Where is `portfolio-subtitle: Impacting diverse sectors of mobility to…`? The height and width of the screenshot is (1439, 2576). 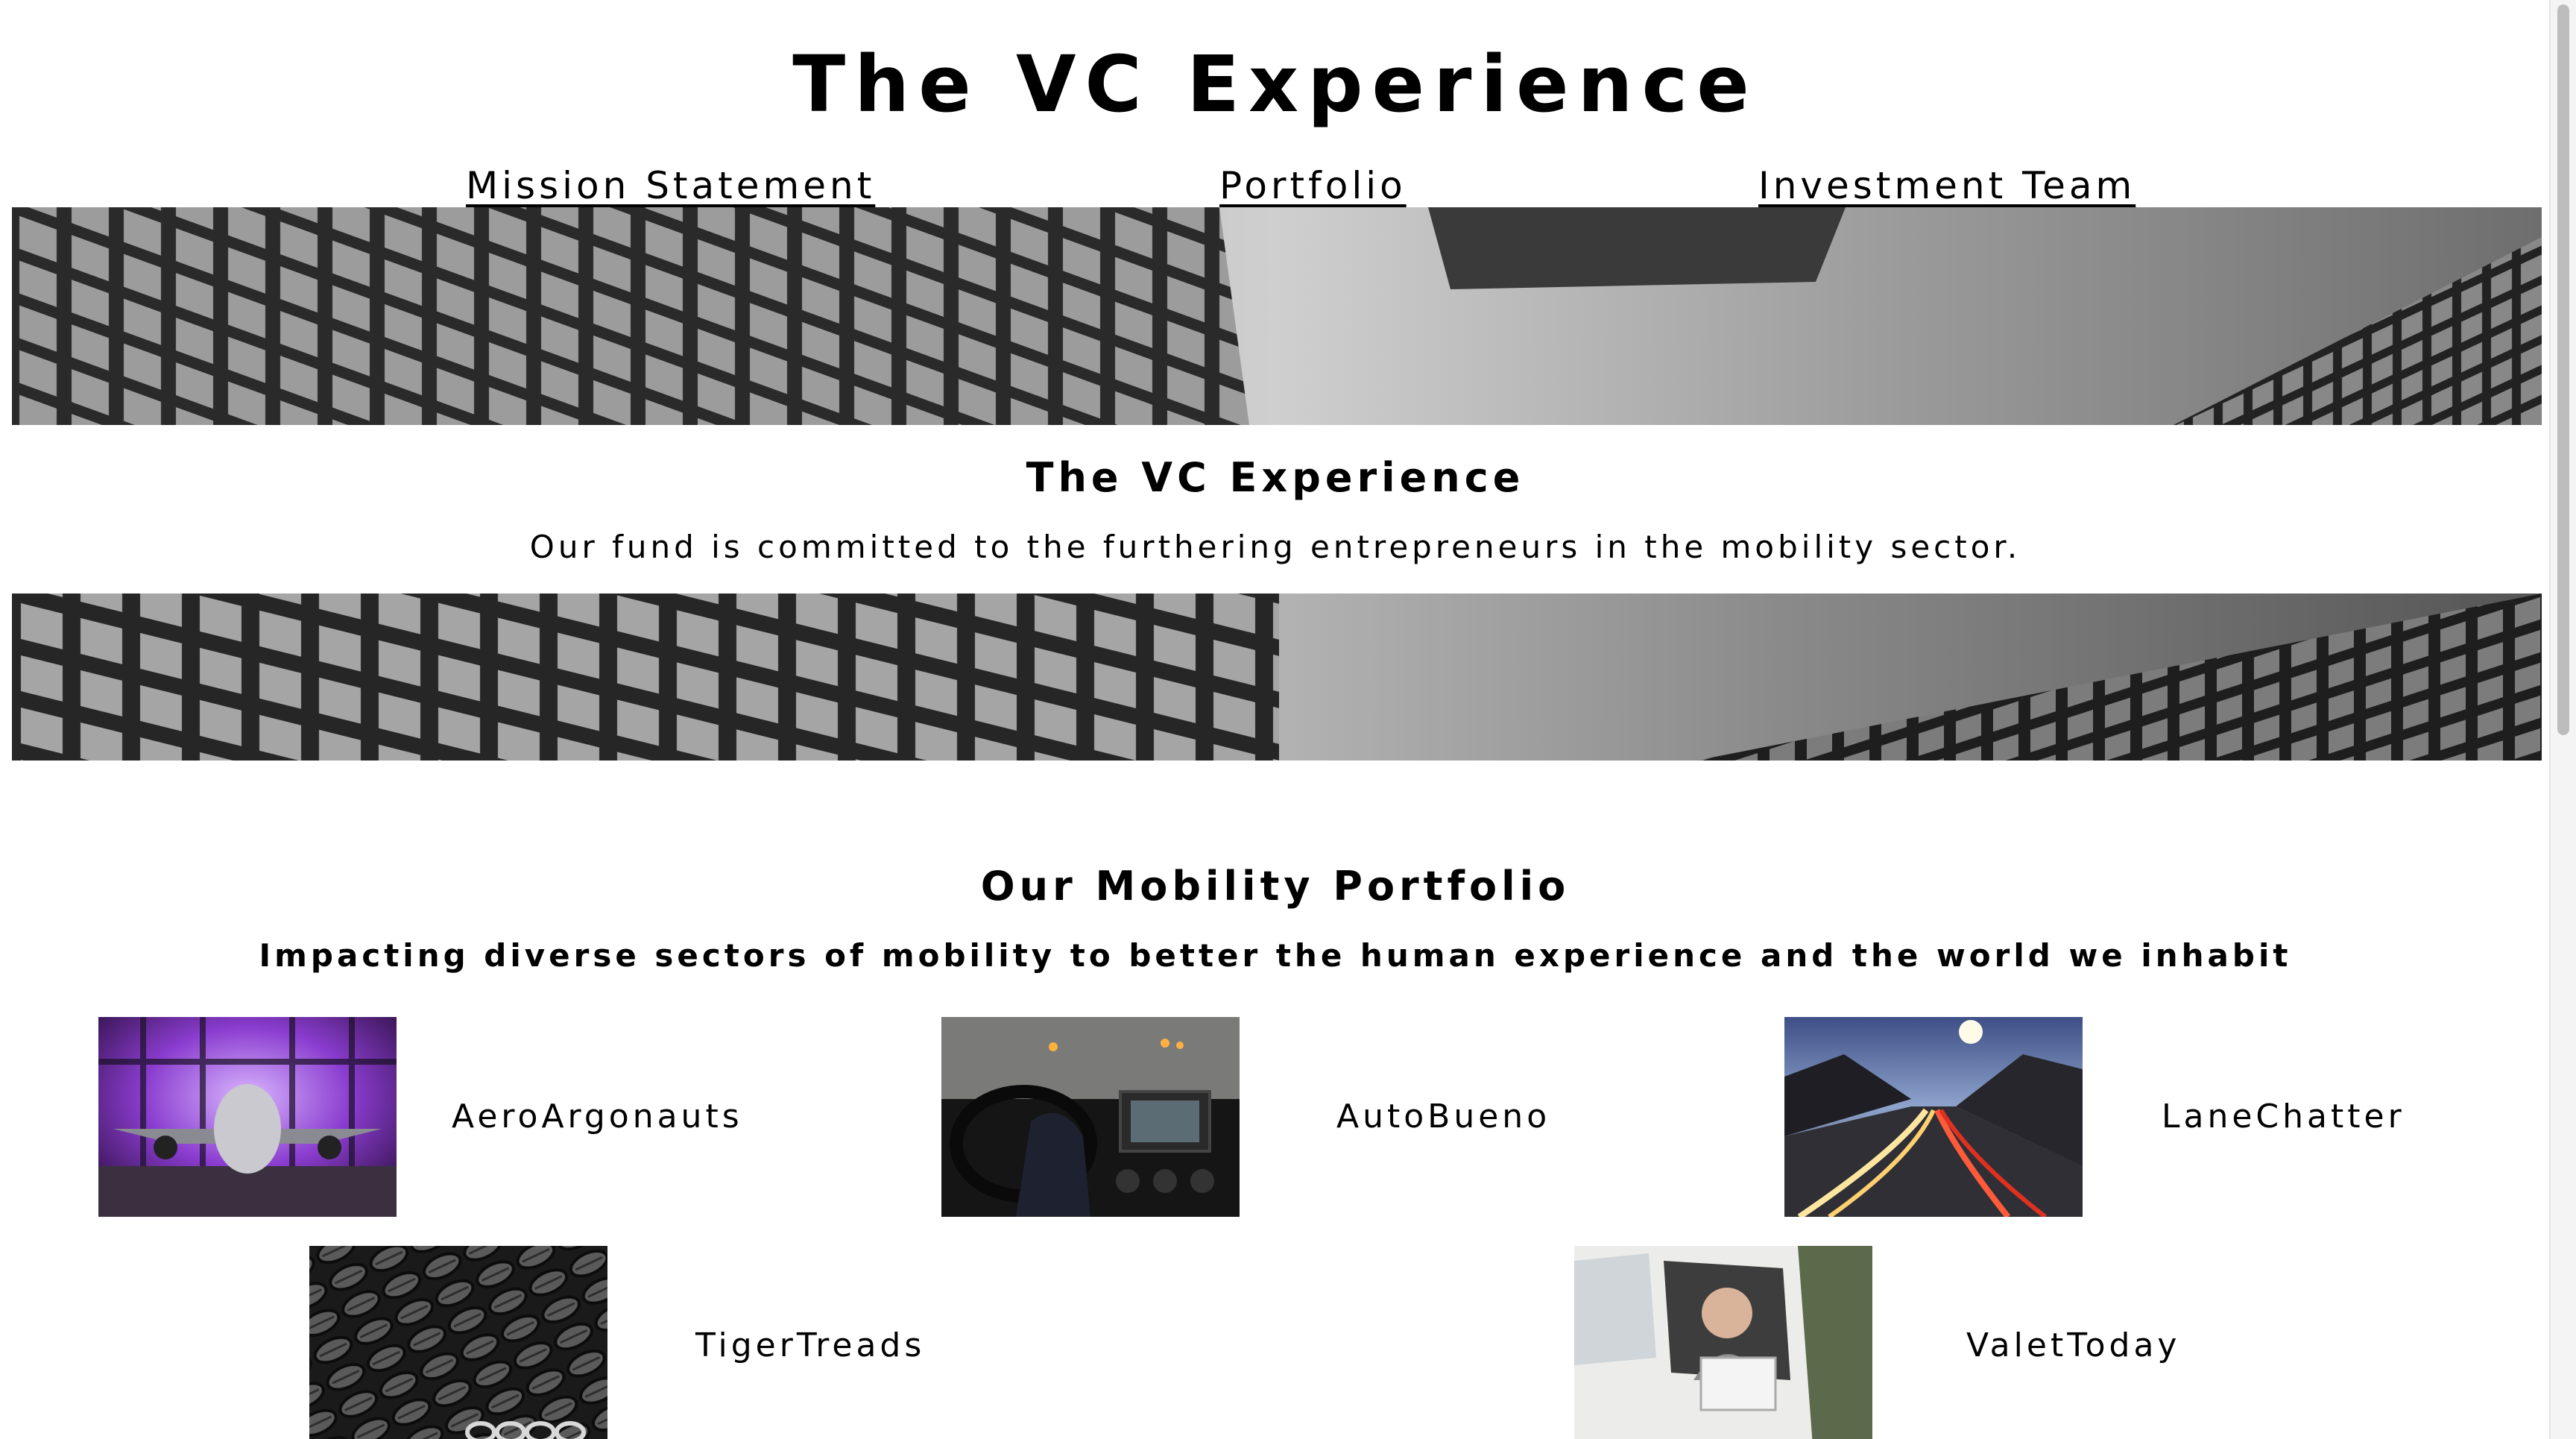
portfolio-subtitle: Impacting diverse sectors of mobility to… is located at coordinates (1275, 955).